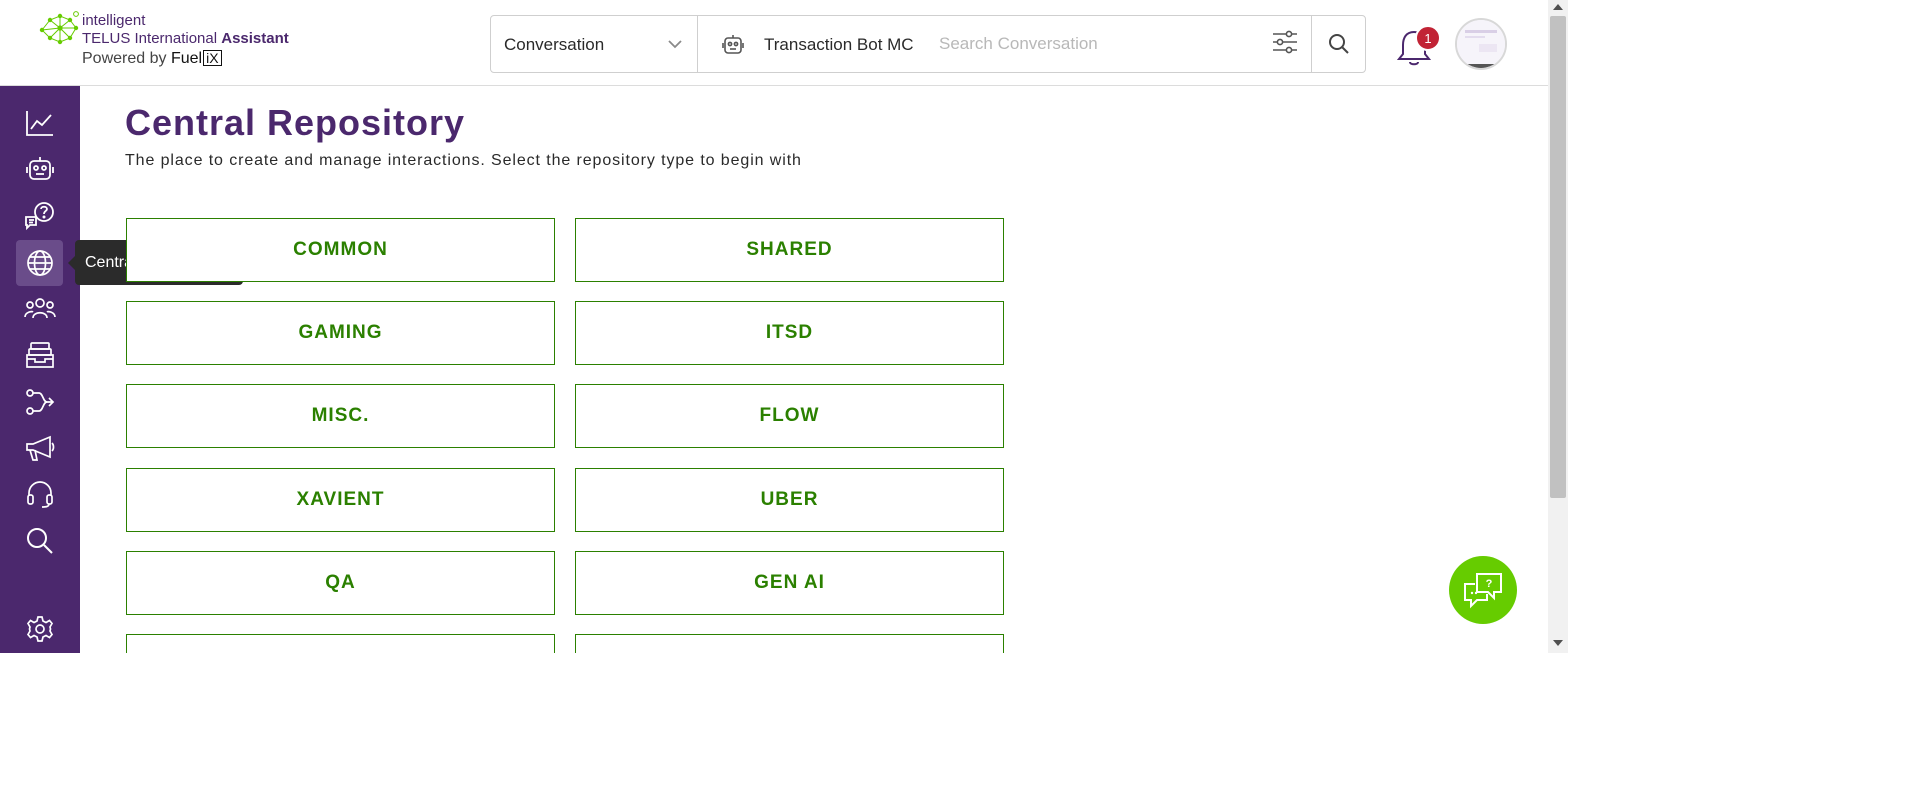 The image size is (1920, 800). I want to click on repo-shared-button: SHARED, so click(789, 250).